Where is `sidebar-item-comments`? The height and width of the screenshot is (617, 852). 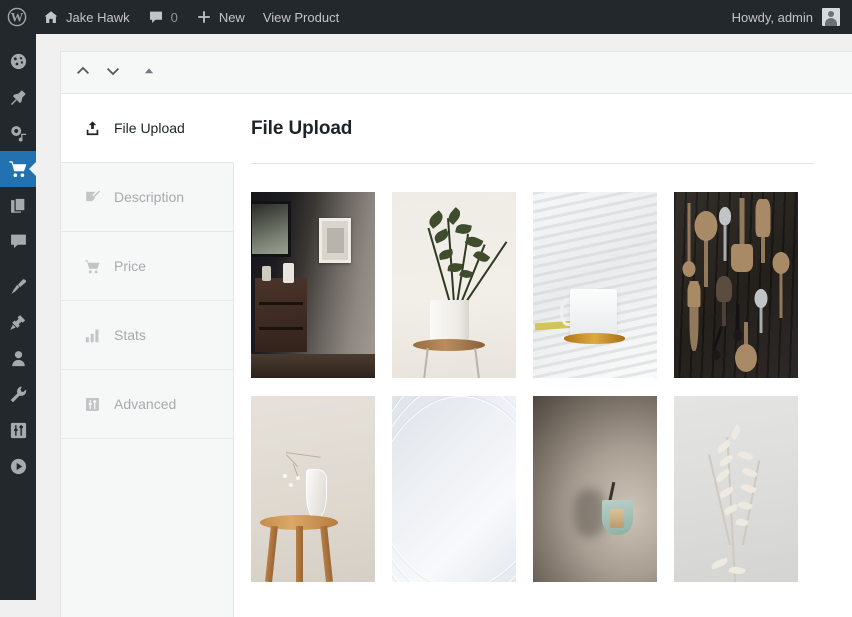 sidebar-item-comments is located at coordinates (18, 241).